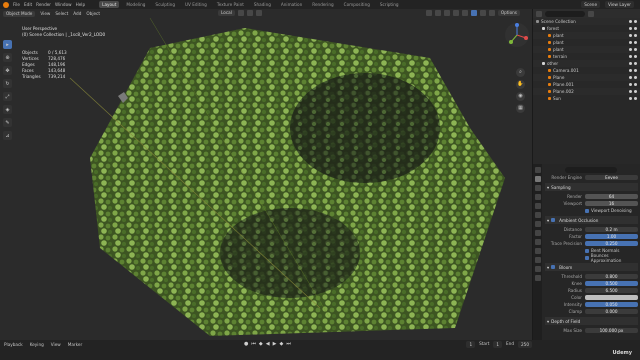 This screenshot has width=640, height=360. Describe the element at coordinates (165, 4) in the screenshot. I see `tab-sculpting: Sculpting` at that location.